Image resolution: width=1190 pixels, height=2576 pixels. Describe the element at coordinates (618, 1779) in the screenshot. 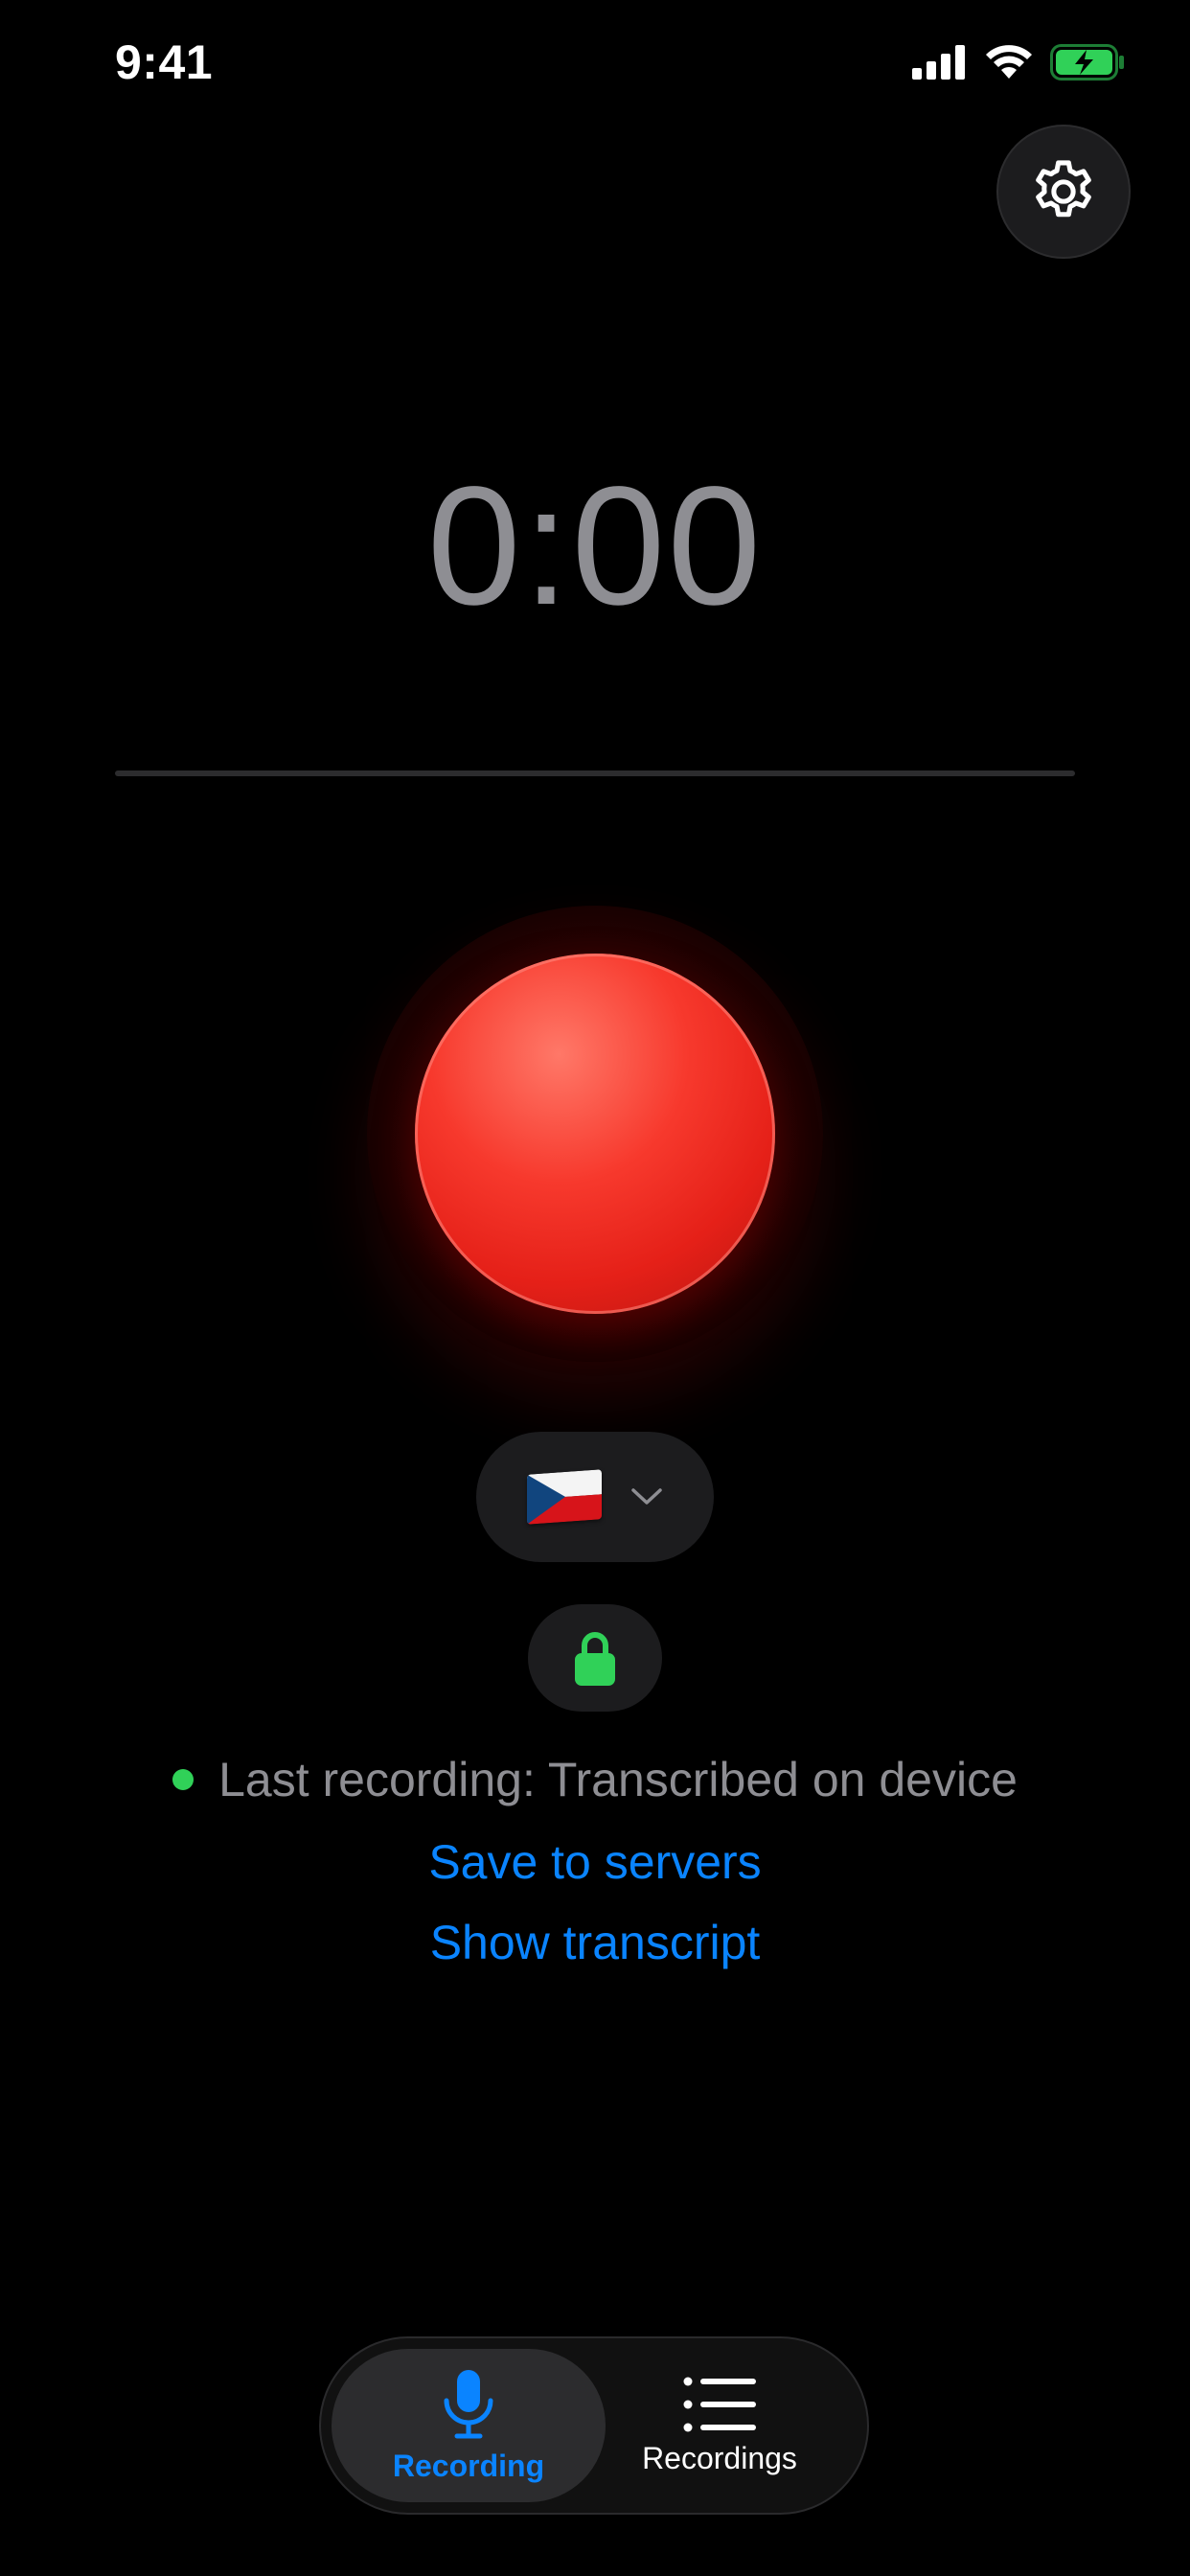

I see `status-text: Last recording: Transcribed on device` at that location.